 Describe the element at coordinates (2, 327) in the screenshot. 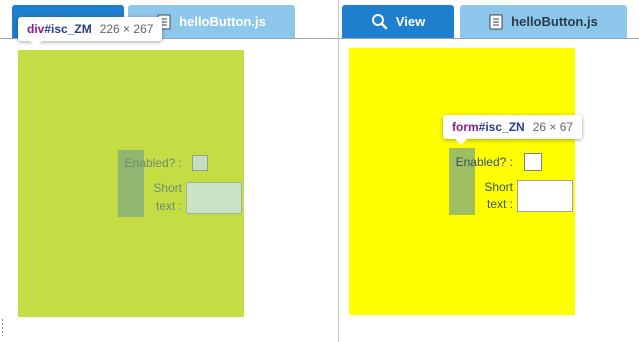

I see `resize-grip` at that location.